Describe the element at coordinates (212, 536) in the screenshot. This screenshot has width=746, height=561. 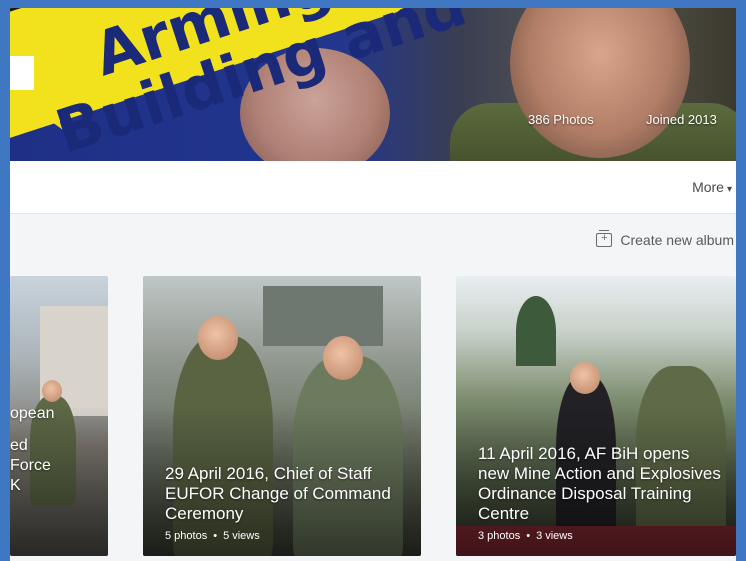
I see `album-meta: 5 photos • 5 views` at that location.